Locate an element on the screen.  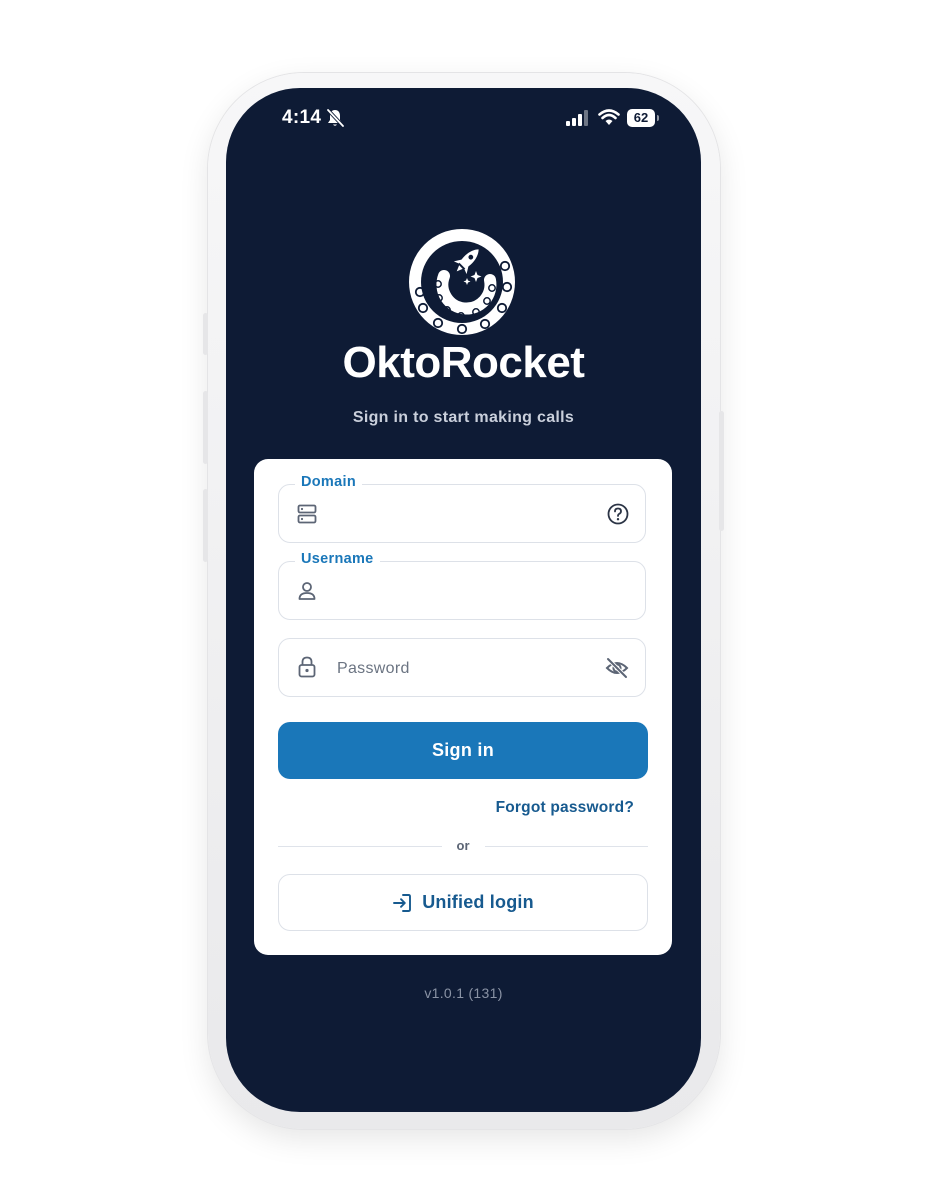
domain-input is located at coordinates (460, 514).